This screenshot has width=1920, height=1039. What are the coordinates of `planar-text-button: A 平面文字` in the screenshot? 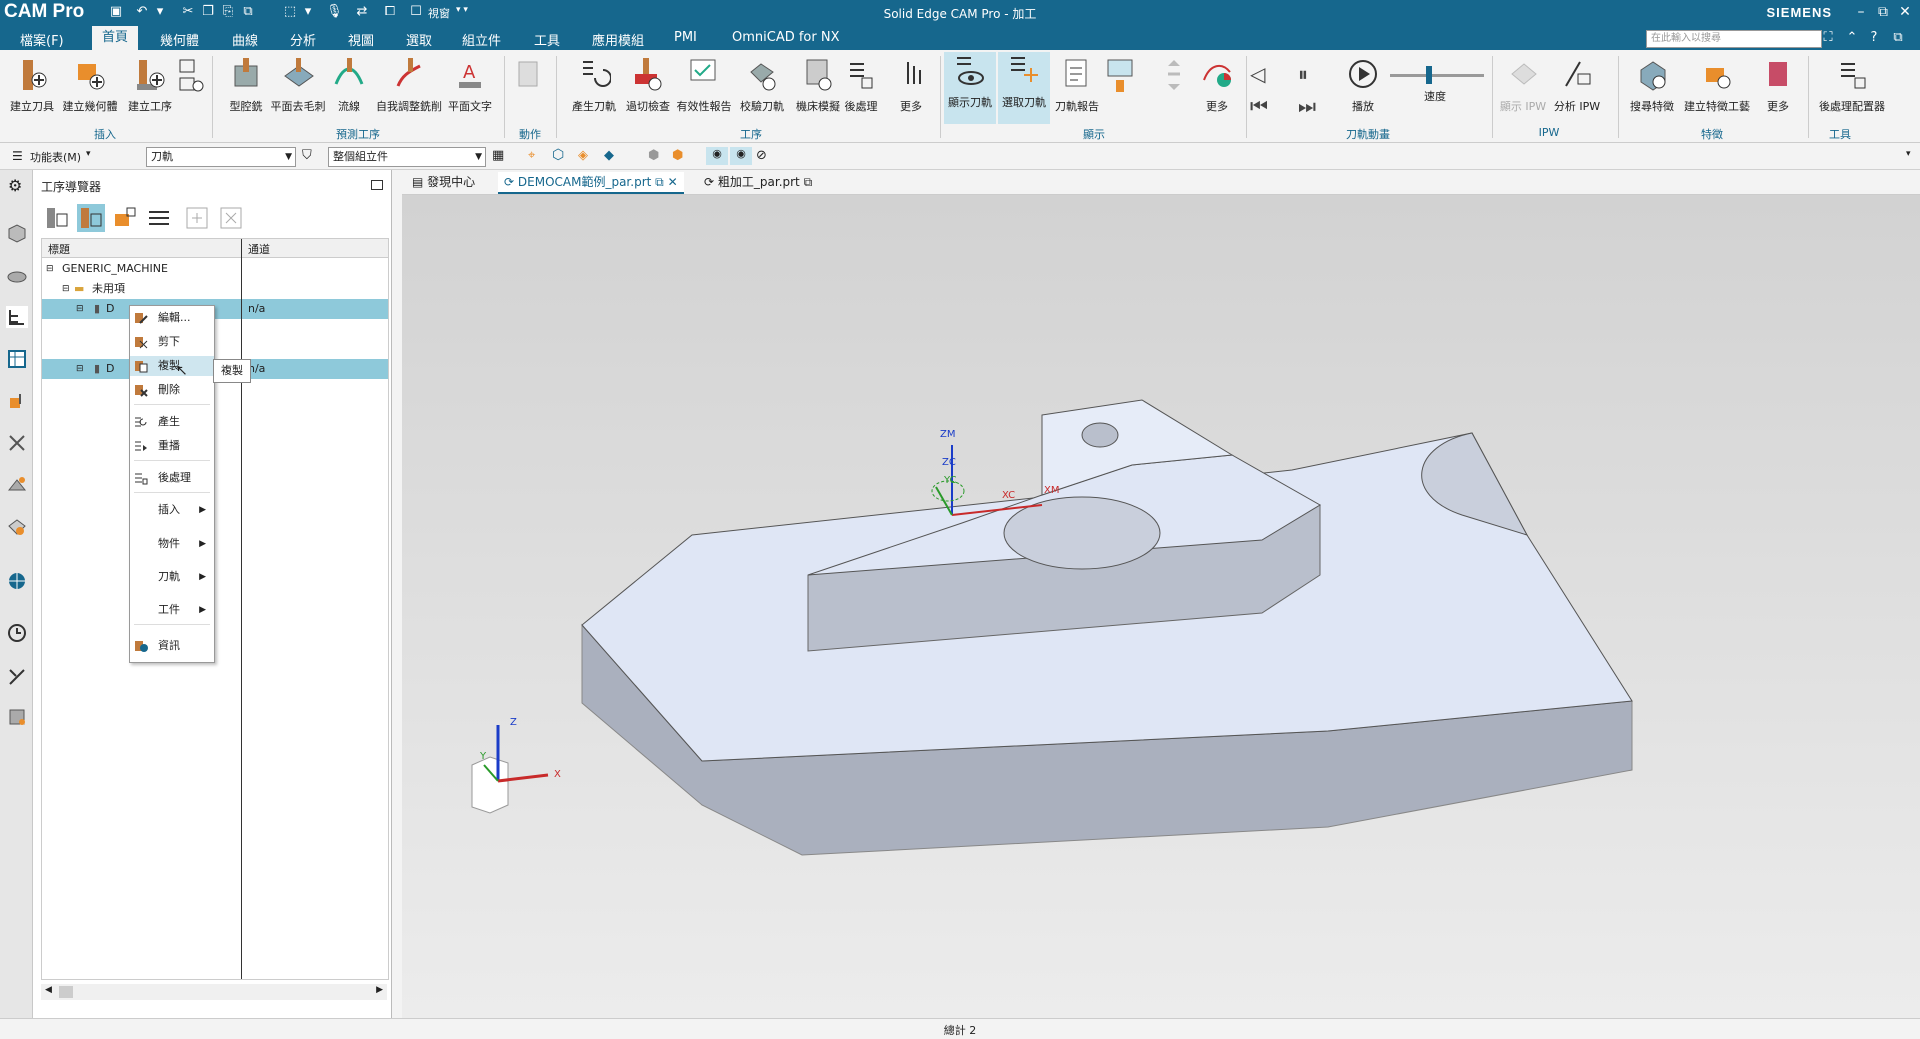 It's located at (470, 85).